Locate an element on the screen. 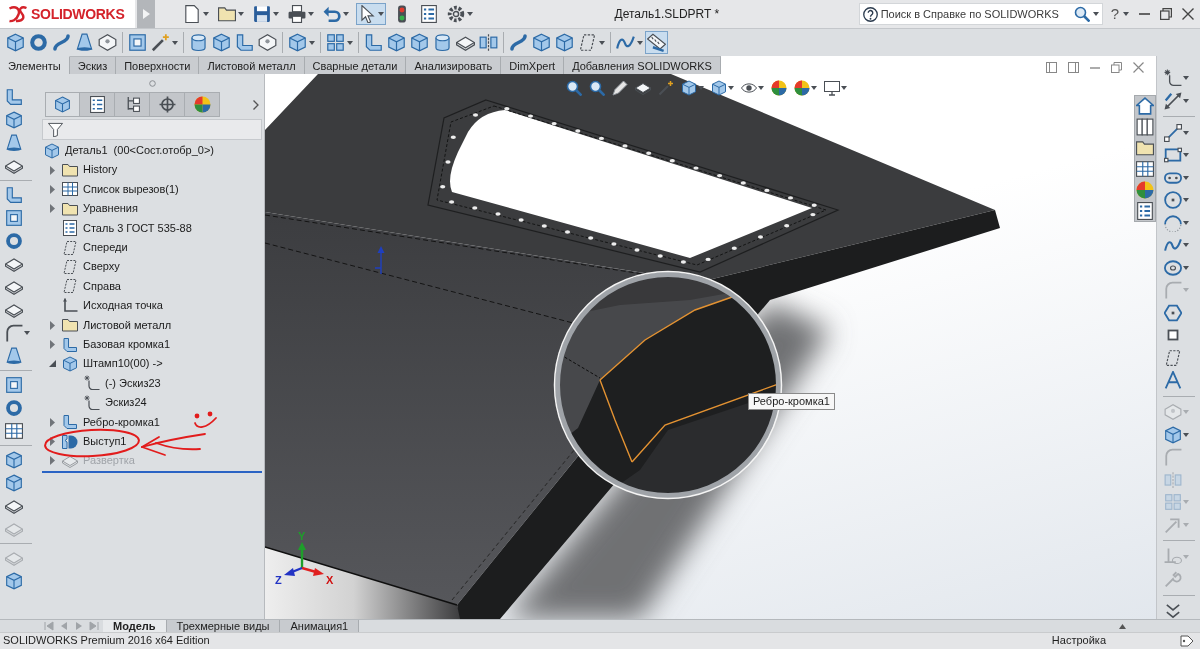 The image size is (1200, 649). tree-item: Листовой металл is located at coordinates (117, 325).